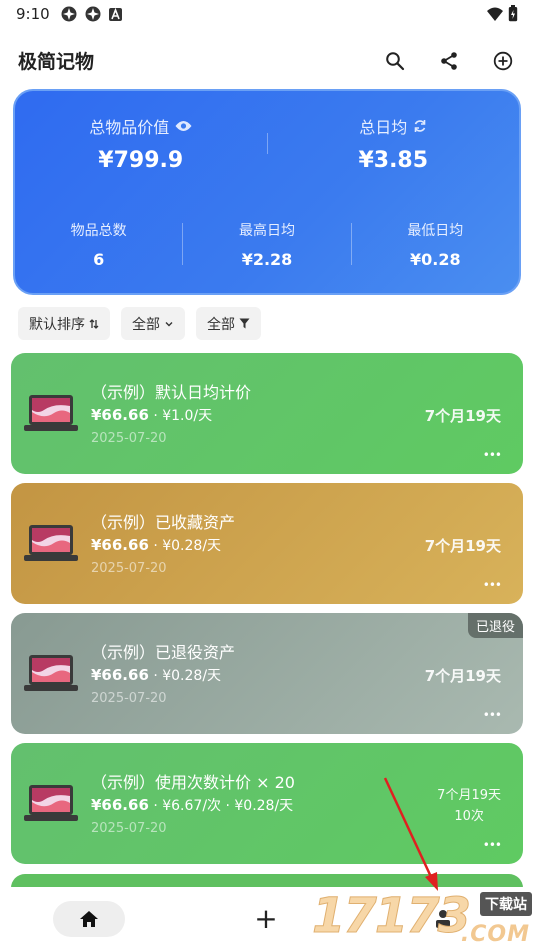  Describe the element at coordinates (393, 160) in the screenshot. I see `daily-average-value: ¥3.85` at that location.